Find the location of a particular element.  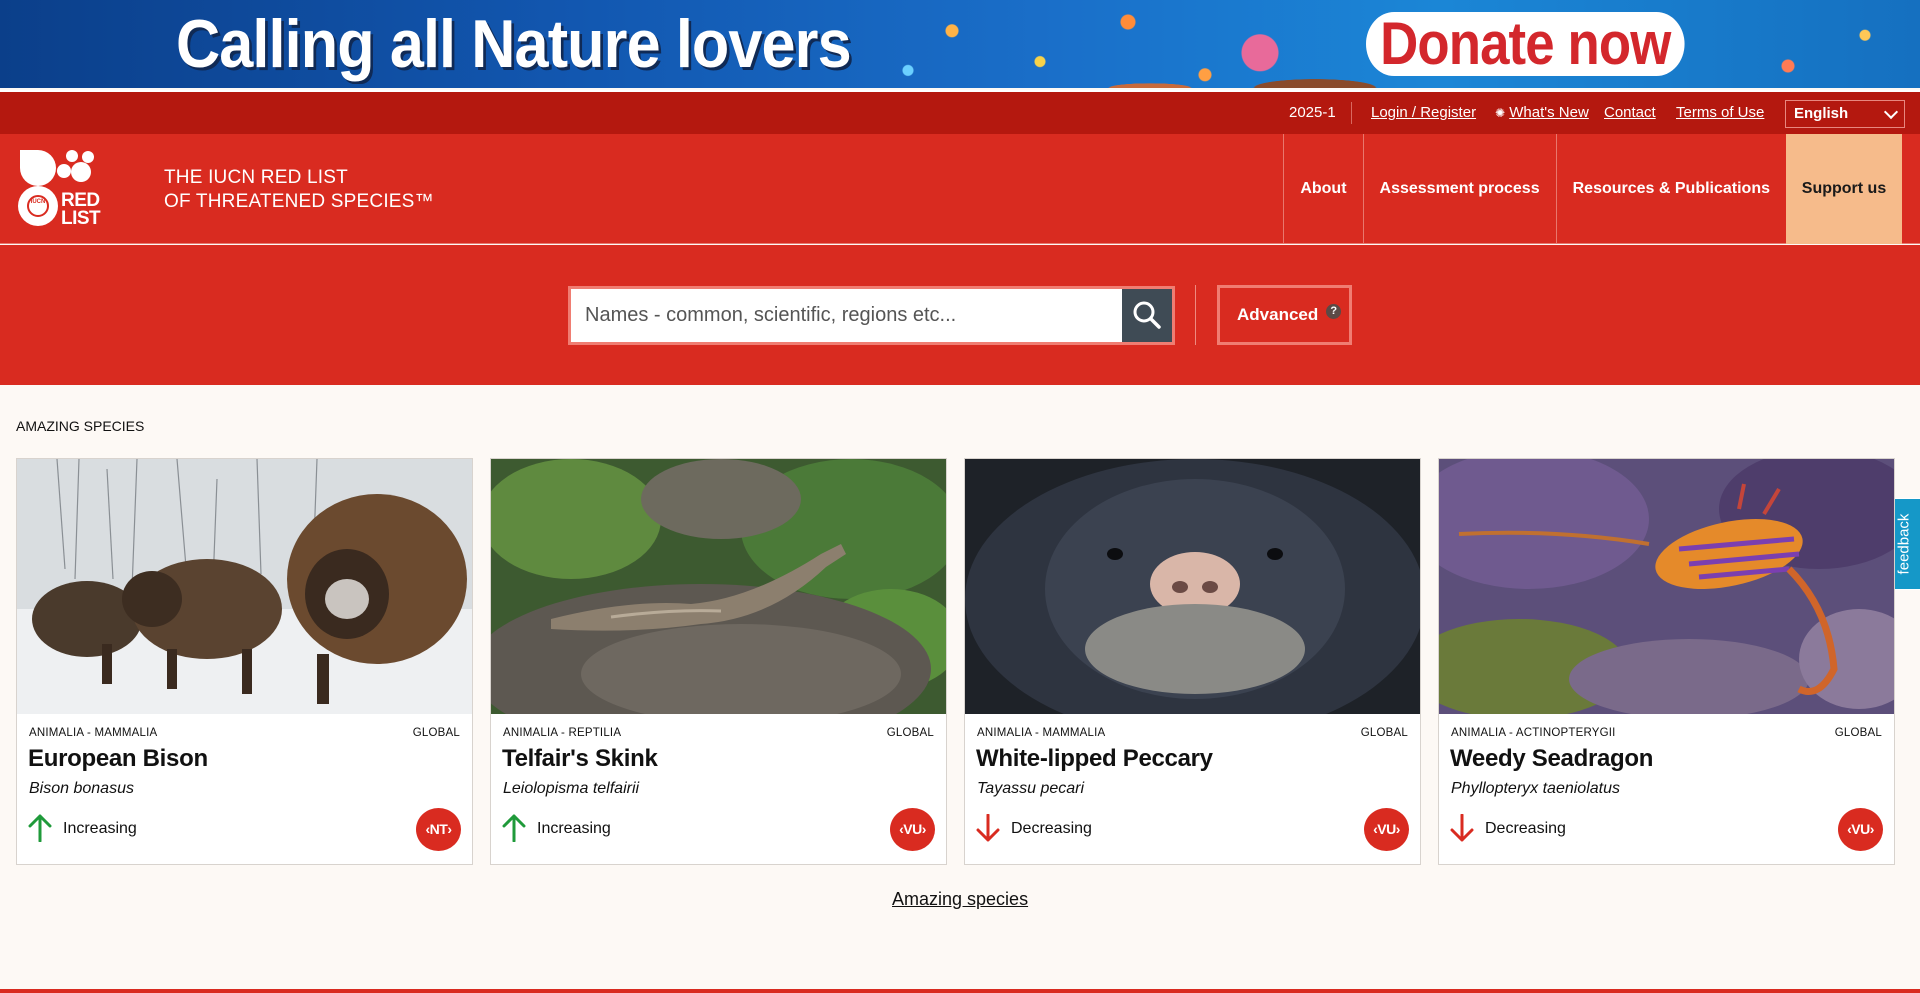

feedback-label: feedback is located at coordinates (1903, 544).